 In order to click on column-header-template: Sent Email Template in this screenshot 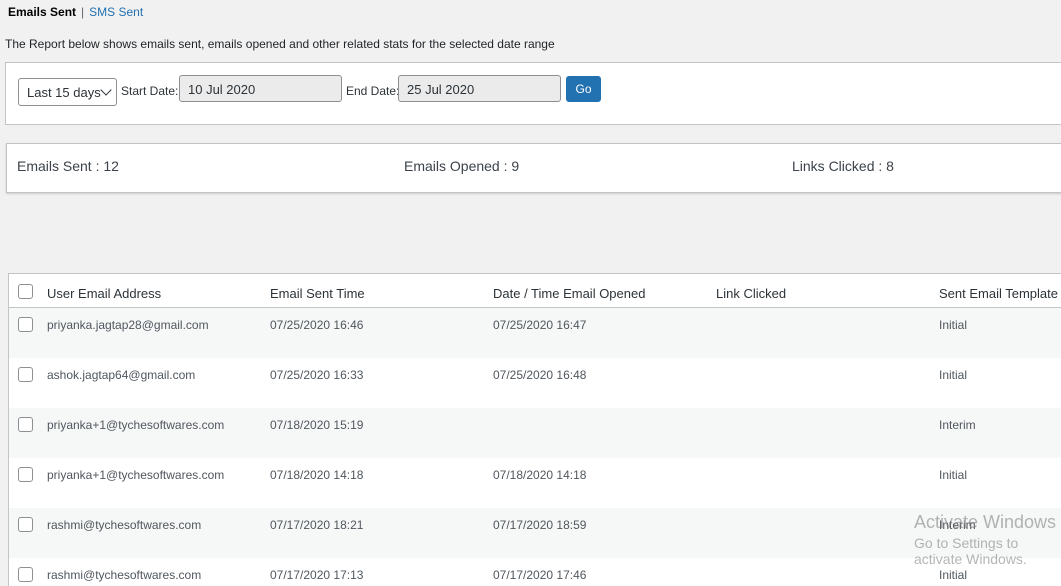, I will do `click(998, 293)`.